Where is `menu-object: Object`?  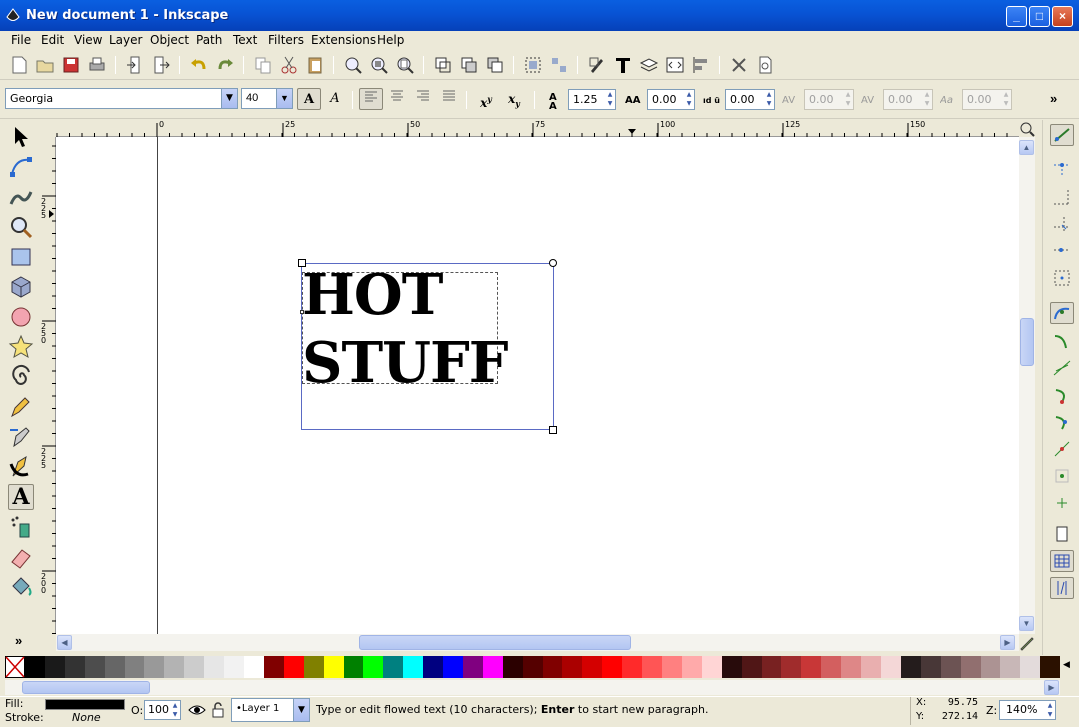 menu-object: Object is located at coordinates (169, 40).